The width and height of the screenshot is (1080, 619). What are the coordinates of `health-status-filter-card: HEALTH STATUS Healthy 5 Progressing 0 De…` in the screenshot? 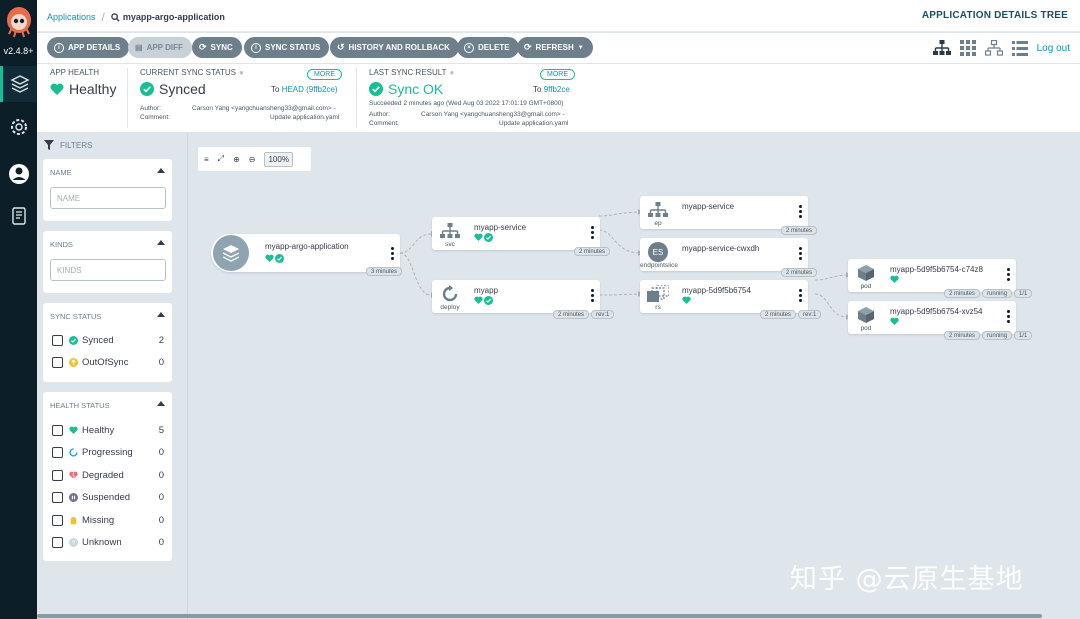 It's located at (107, 476).